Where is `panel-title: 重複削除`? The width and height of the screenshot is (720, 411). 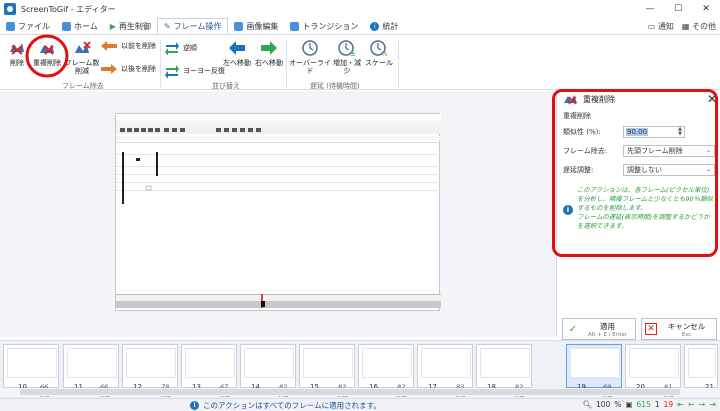
panel-title: 重複削除 is located at coordinates (599, 99).